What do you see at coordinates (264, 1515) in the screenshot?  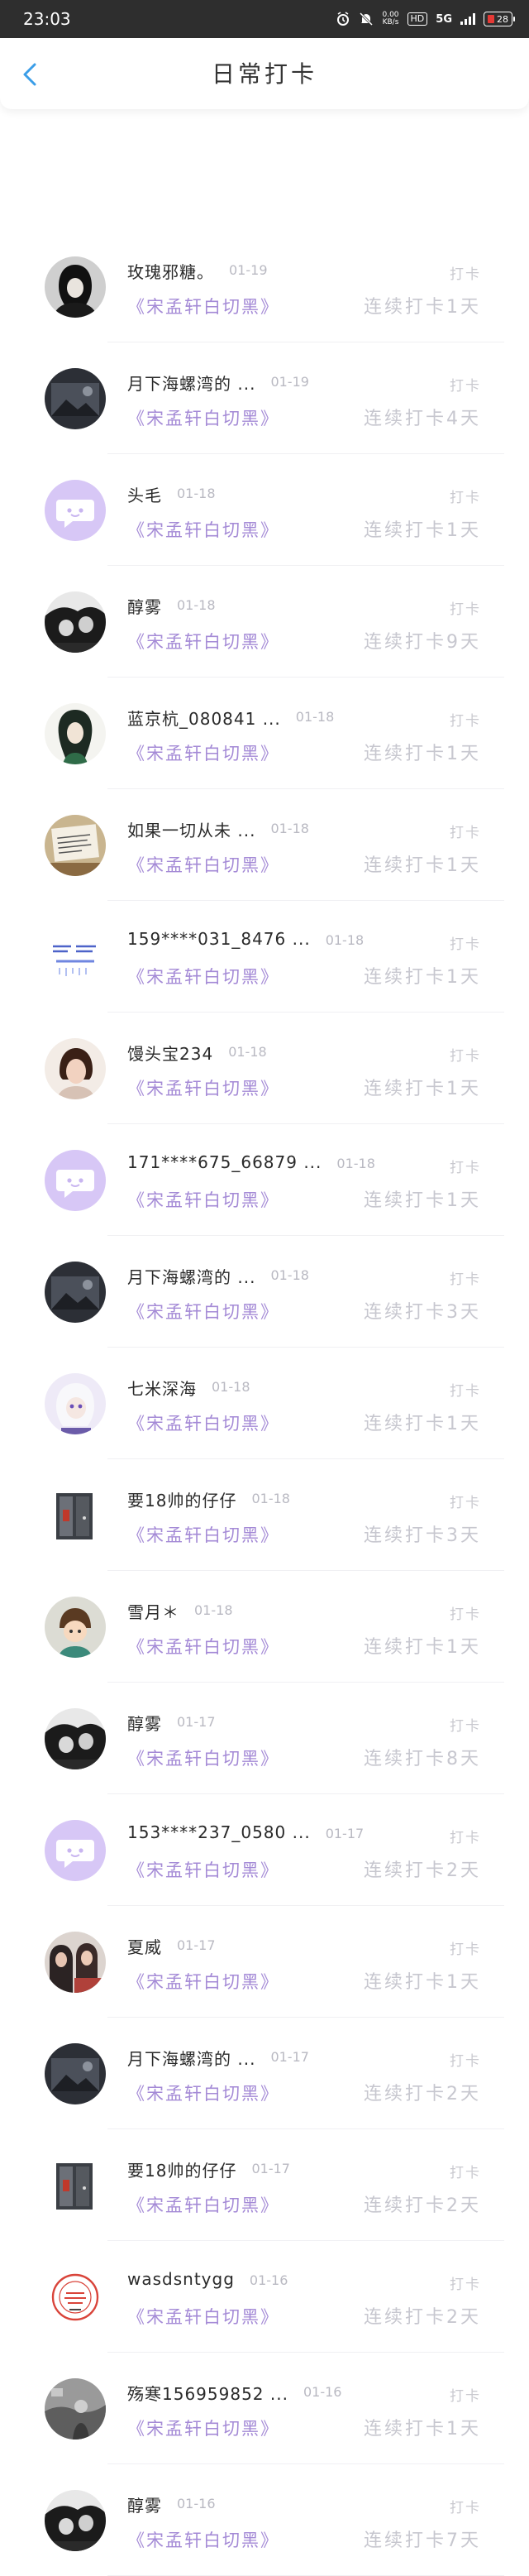 I see `checkin-row: 要18帅的仔仔 01-18 打卡 《宋孟轩白切黑》 连续打卡3天` at bounding box center [264, 1515].